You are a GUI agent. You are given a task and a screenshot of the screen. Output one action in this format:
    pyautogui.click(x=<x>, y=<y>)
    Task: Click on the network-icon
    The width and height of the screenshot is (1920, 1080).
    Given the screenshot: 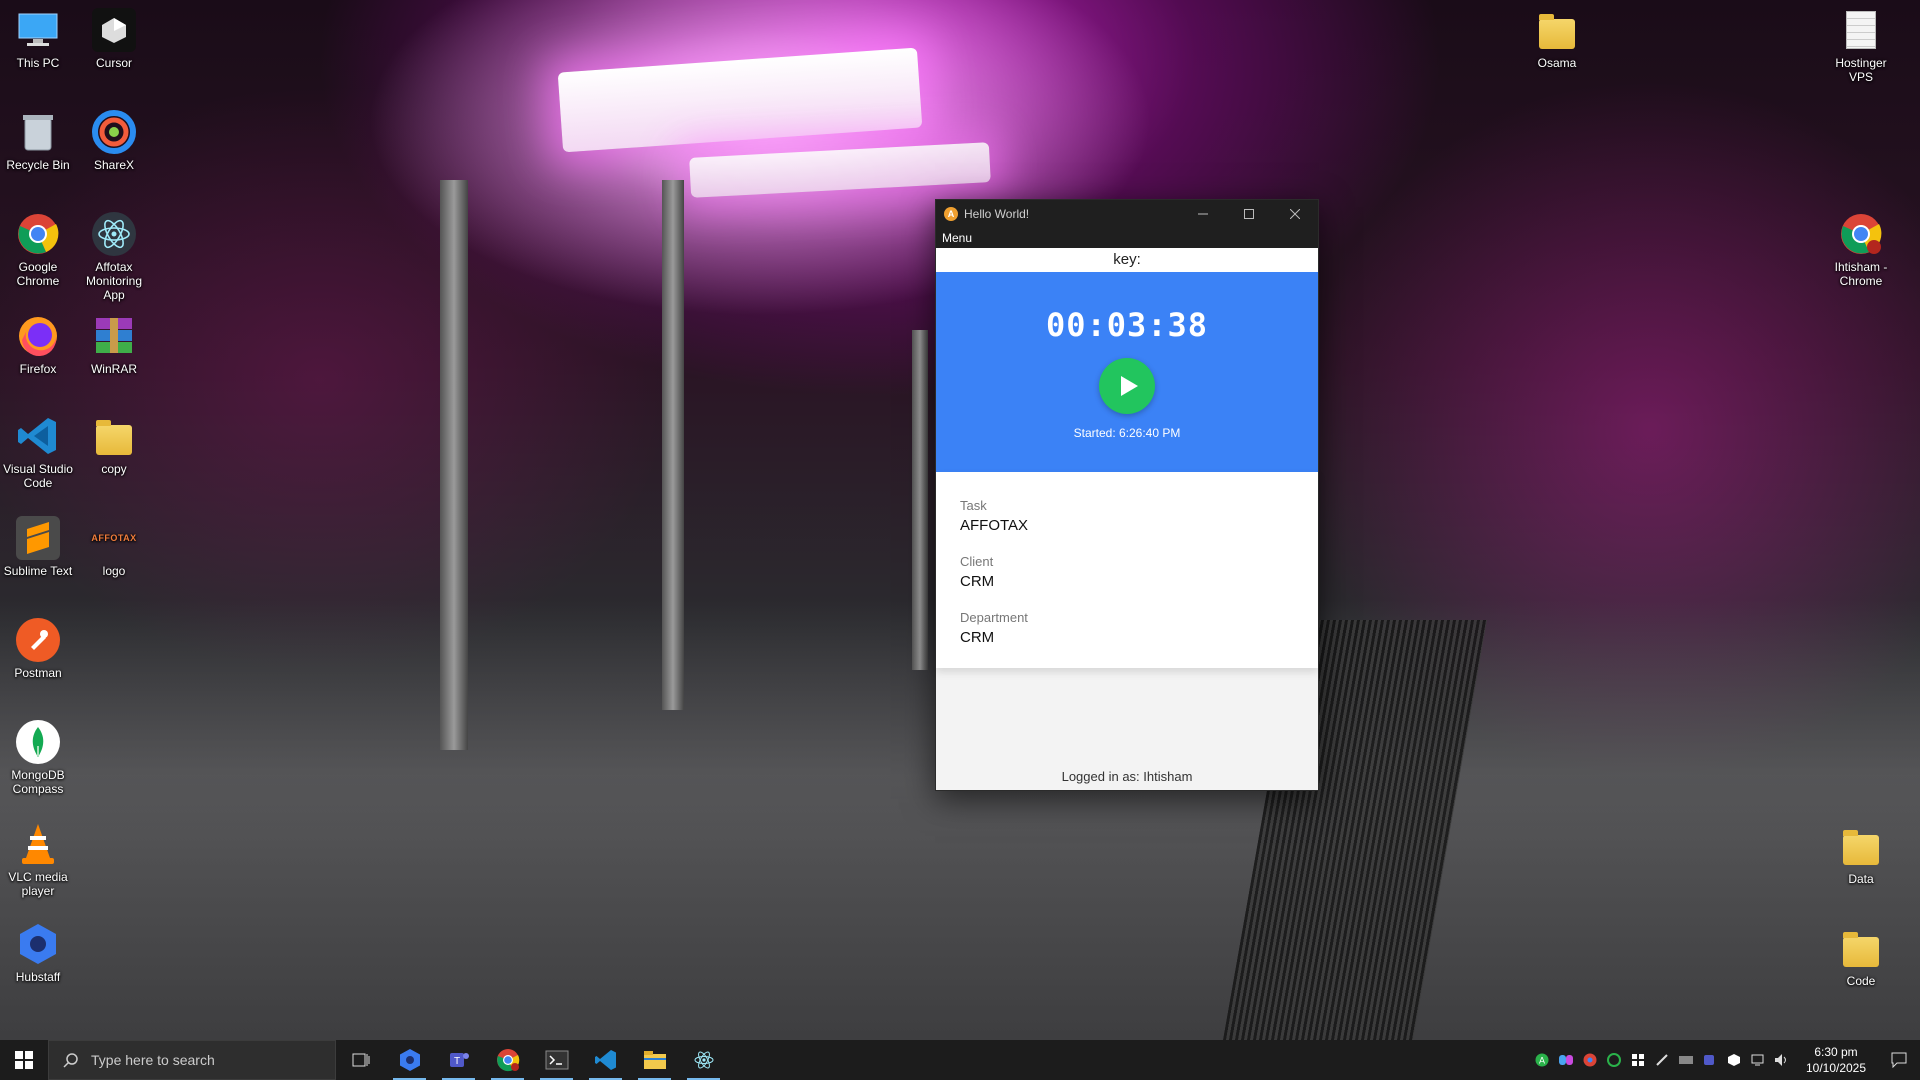 What is the action you would take?
    pyautogui.click(x=1758, y=1060)
    